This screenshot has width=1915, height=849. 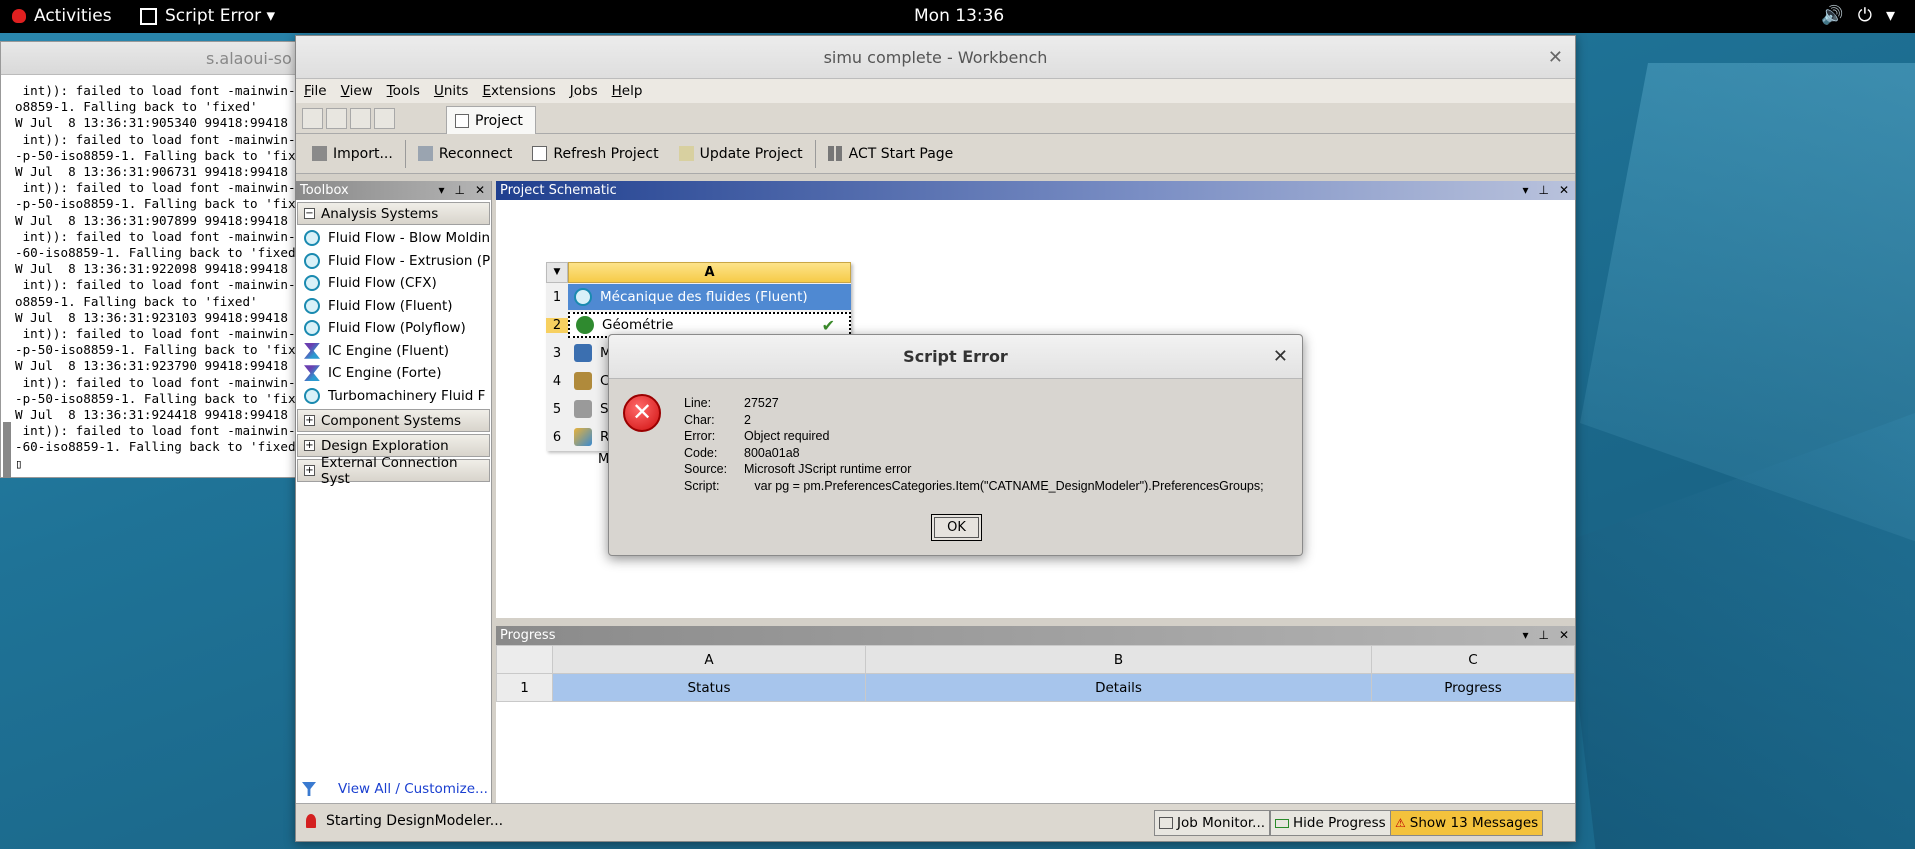 I want to click on chevron-down-icon: ▼, so click(x=557, y=272).